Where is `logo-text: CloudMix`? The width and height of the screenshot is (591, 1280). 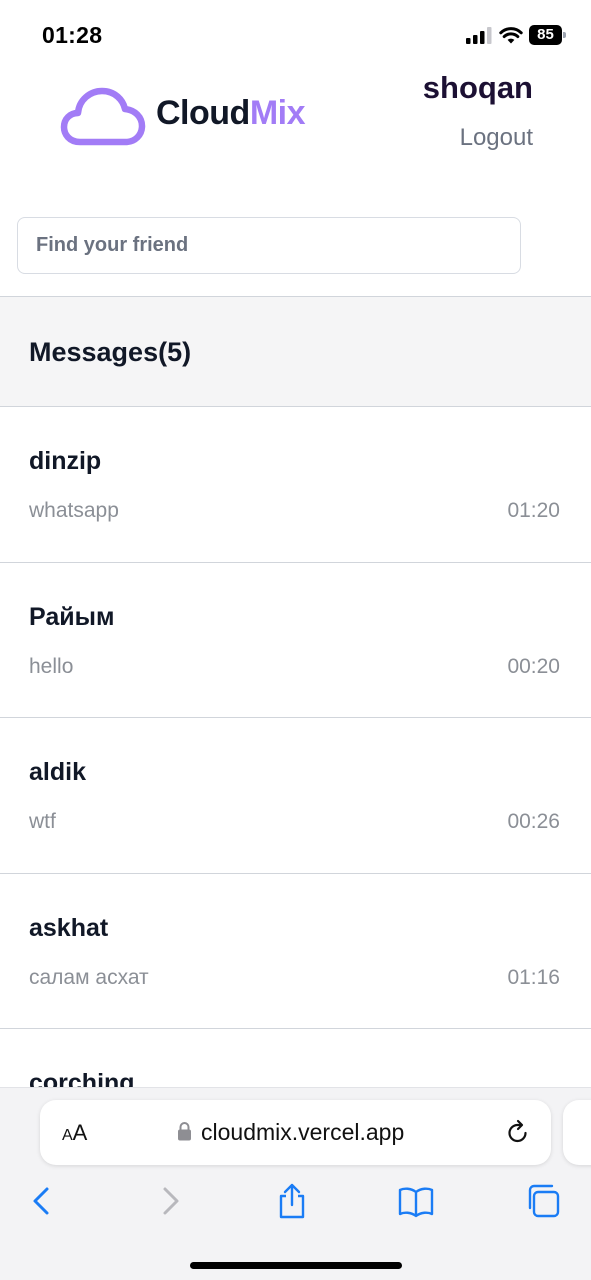
logo-text: CloudMix is located at coordinates (231, 113).